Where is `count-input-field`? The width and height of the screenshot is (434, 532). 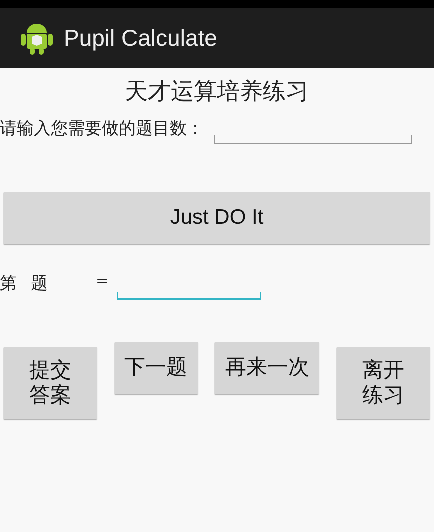
count-input-field is located at coordinates (313, 139).